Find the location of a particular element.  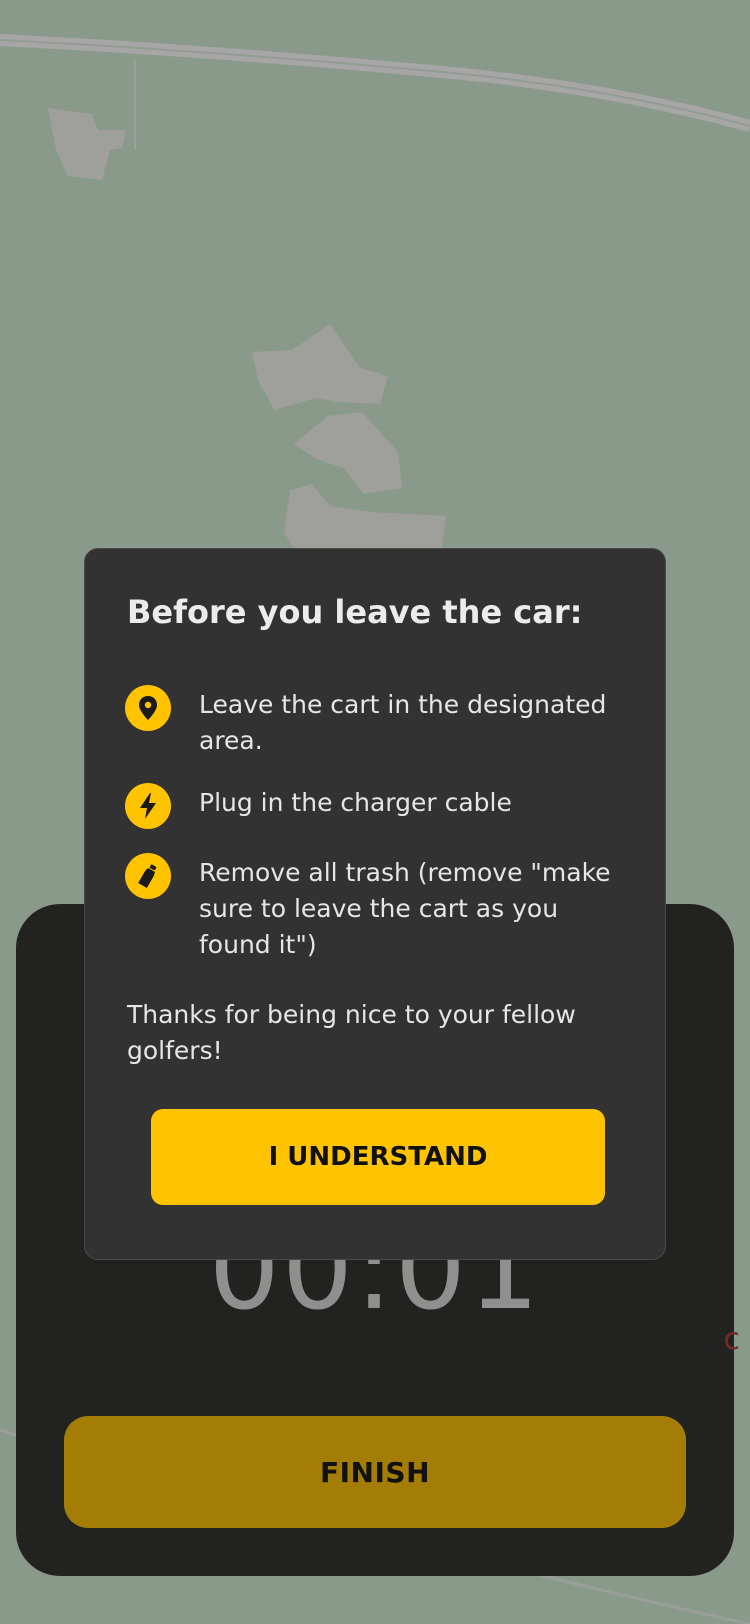

checklist-item-text: Plug in the charger cable is located at coordinates (355, 802).